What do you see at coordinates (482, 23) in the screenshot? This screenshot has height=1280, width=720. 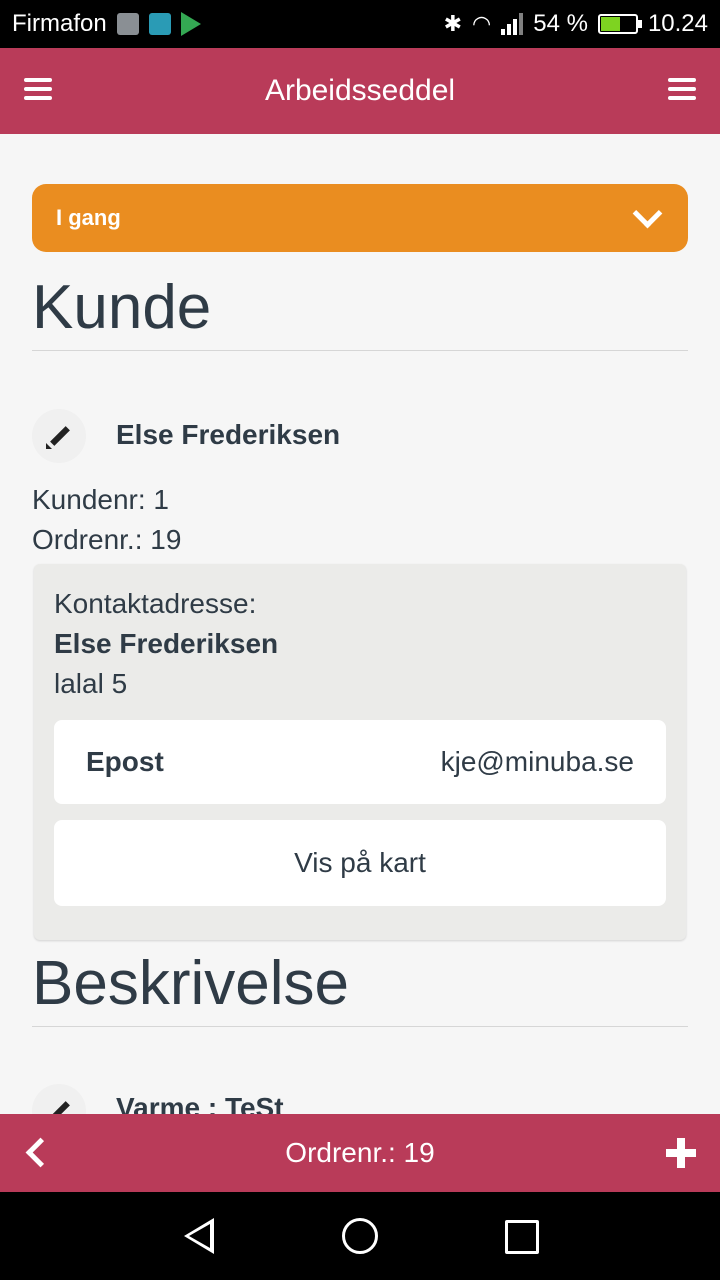 I see `wifi-icon: ◠` at bounding box center [482, 23].